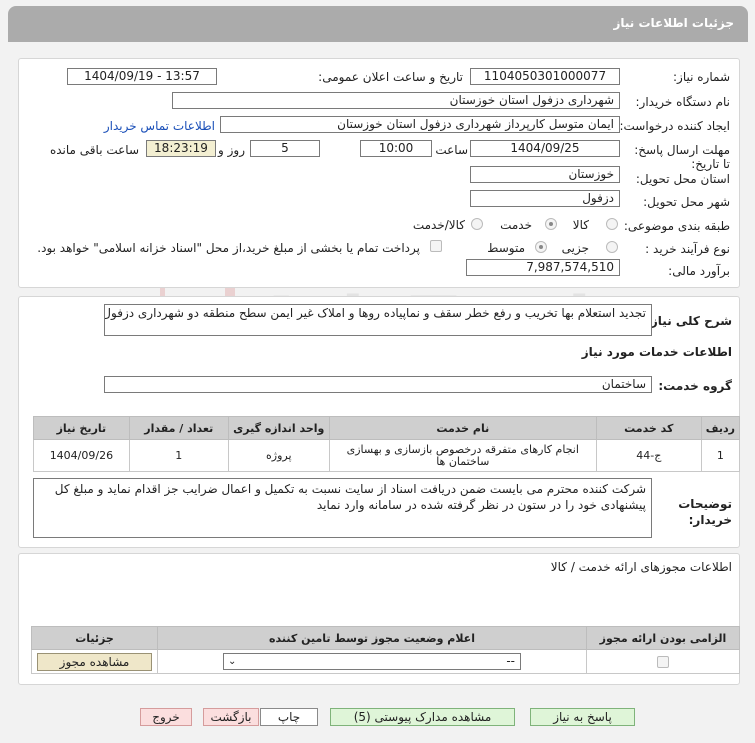 The width and height of the screenshot is (755, 743). Describe the element at coordinates (94, 661) in the screenshot. I see `view-permit-button: مشاهده مجوز` at that location.